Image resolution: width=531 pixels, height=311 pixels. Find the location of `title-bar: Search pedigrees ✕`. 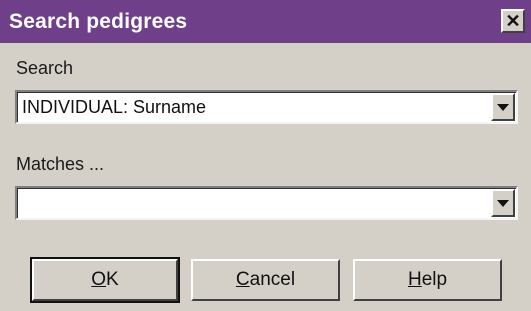

title-bar: Search pedigrees ✕ is located at coordinates (265, 21).